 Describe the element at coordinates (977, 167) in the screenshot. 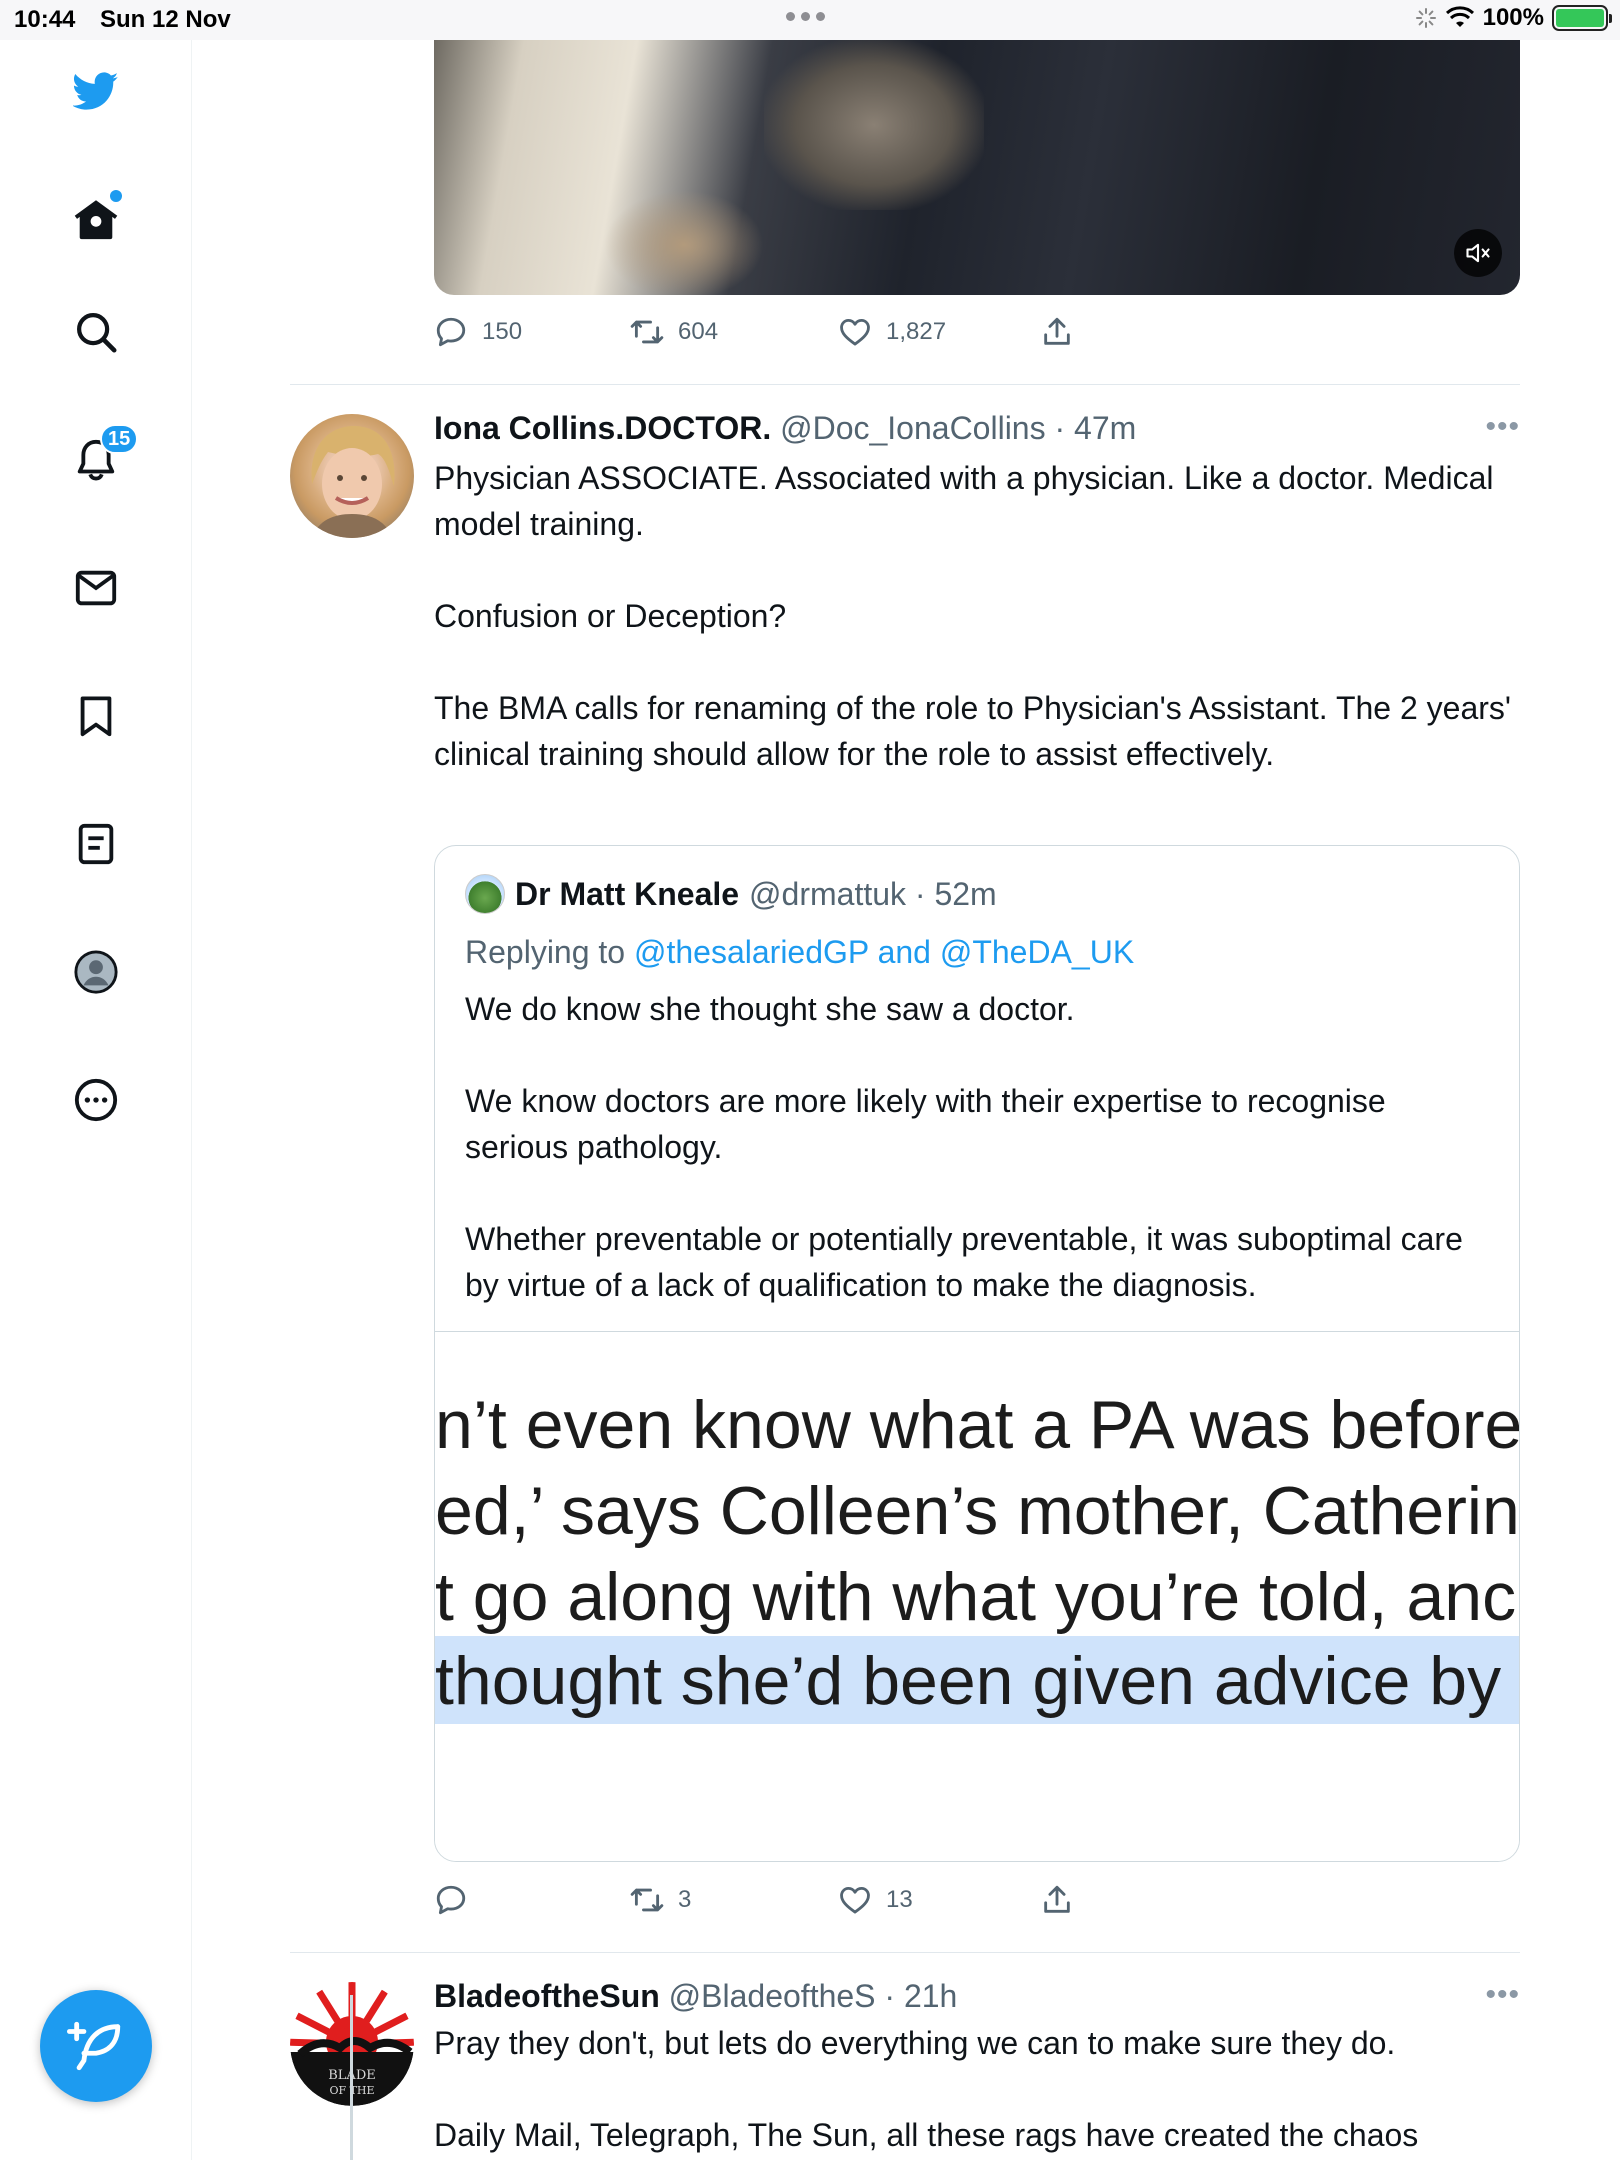

I see `video-thumbnail` at that location.